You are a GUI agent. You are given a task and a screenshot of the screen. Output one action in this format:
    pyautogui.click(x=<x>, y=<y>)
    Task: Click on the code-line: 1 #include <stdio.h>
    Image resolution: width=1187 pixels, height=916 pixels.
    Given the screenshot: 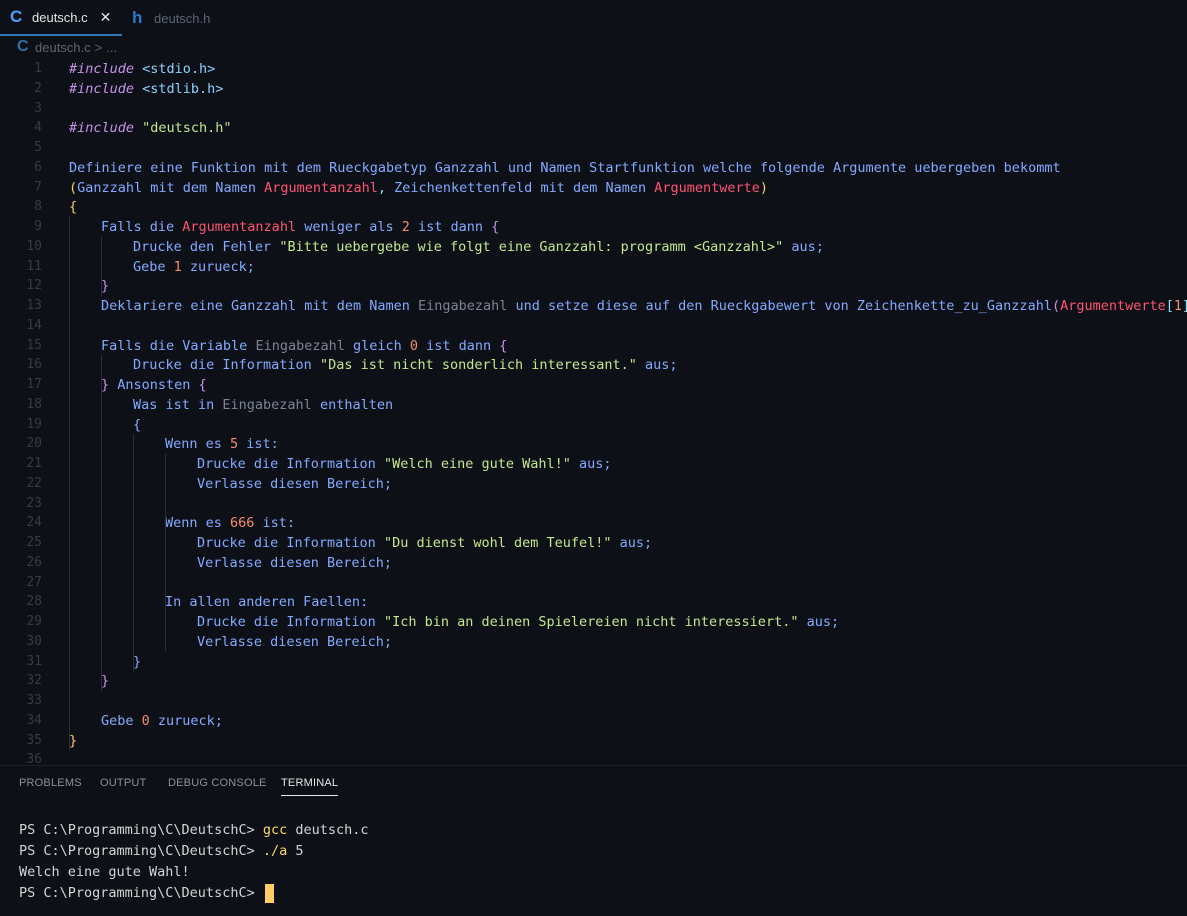 What is the action you would take?
    pyautogui.click(x=593, y=69)
    